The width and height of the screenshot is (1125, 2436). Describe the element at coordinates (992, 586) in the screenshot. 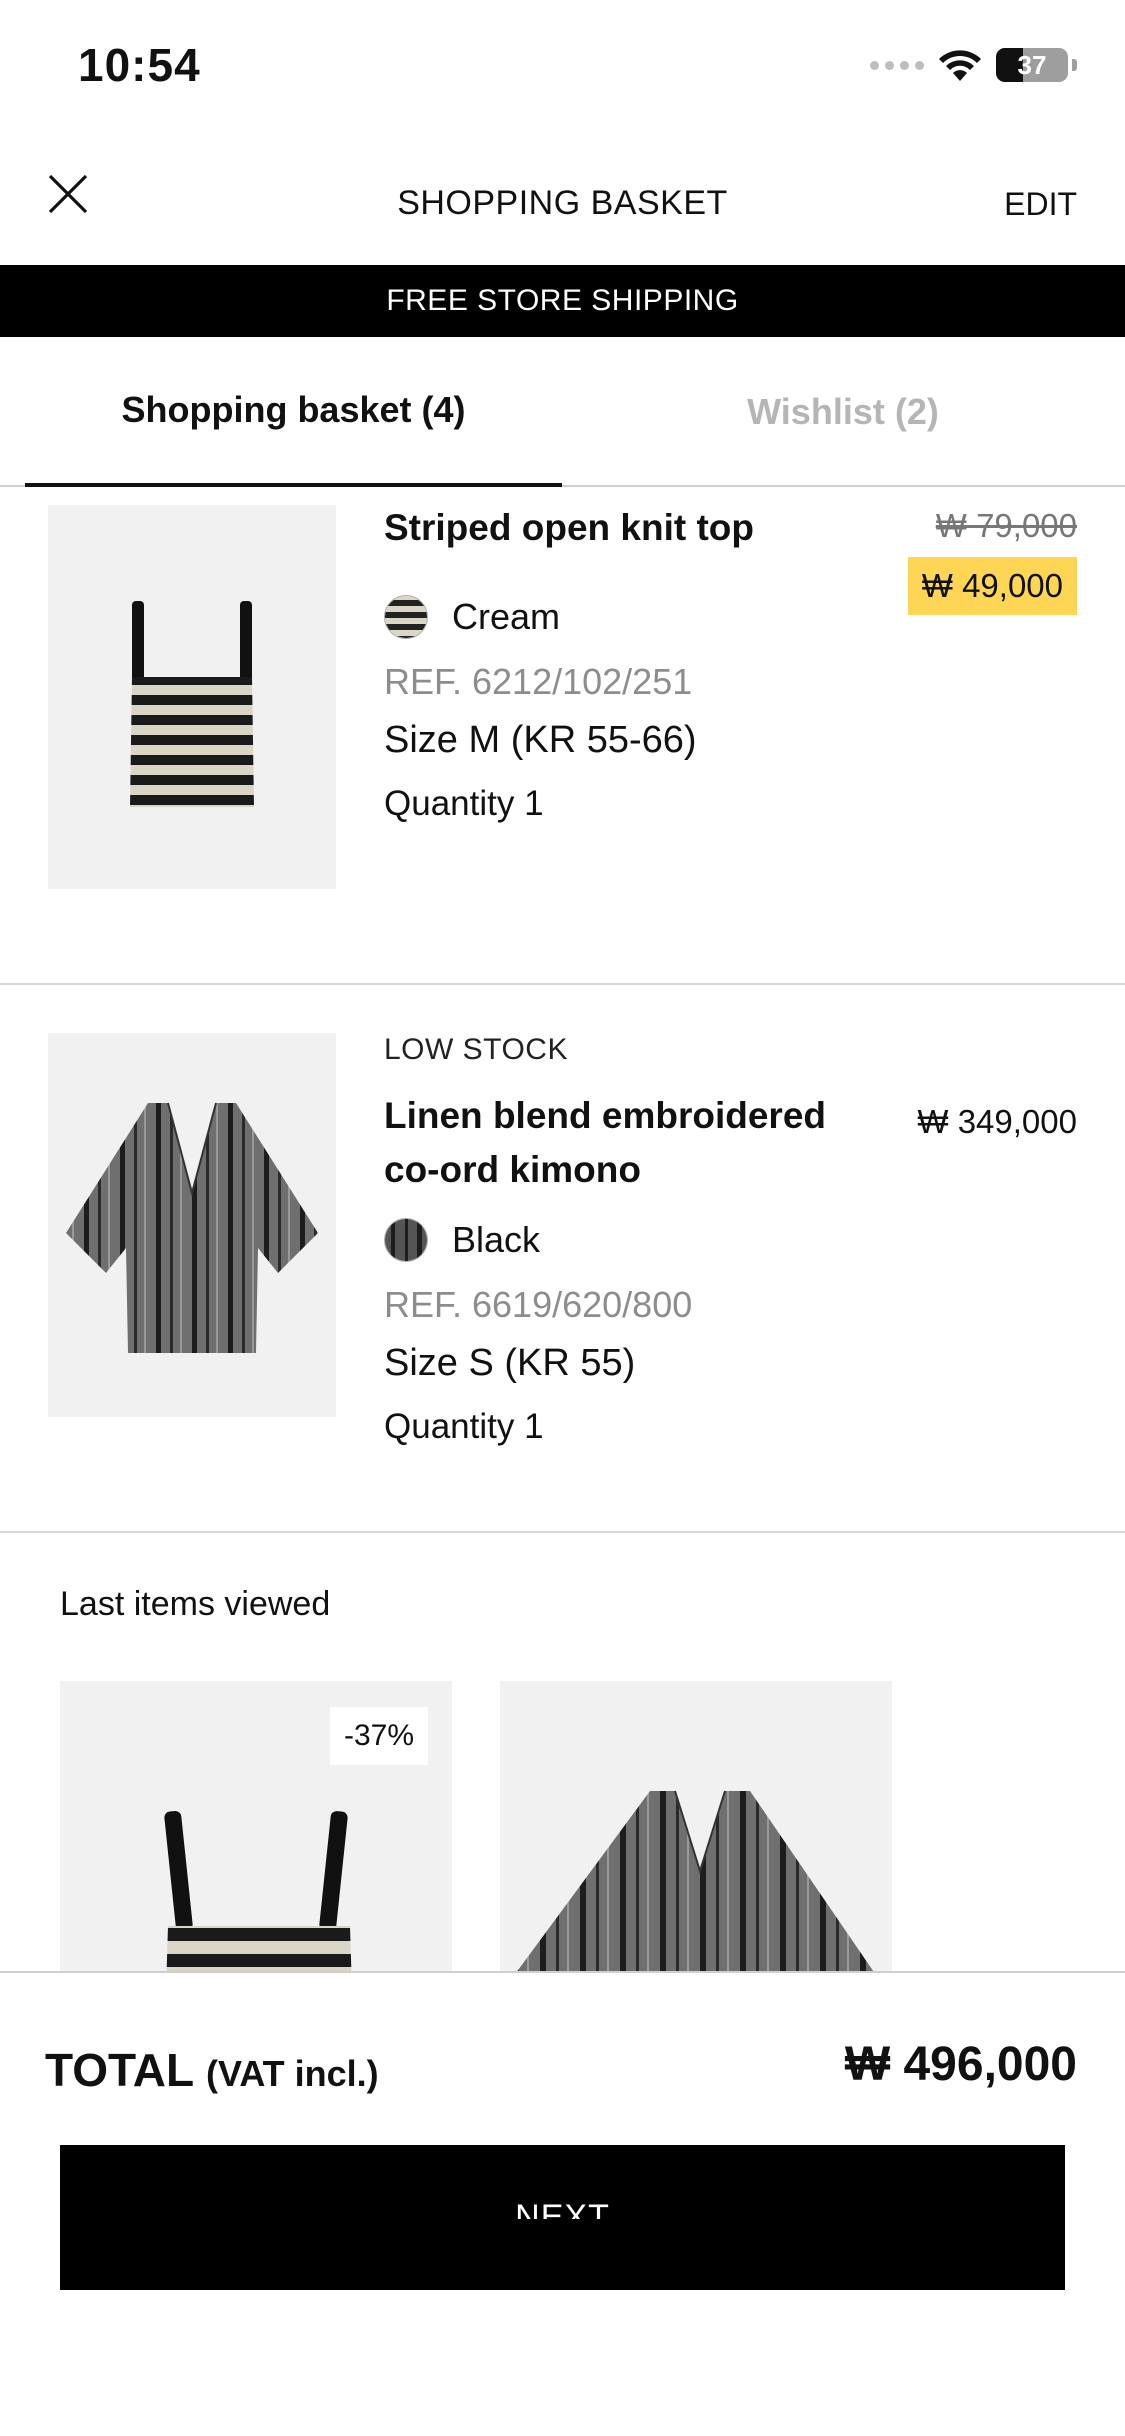

I see `sale-price: ₩ 49,000` at that location.